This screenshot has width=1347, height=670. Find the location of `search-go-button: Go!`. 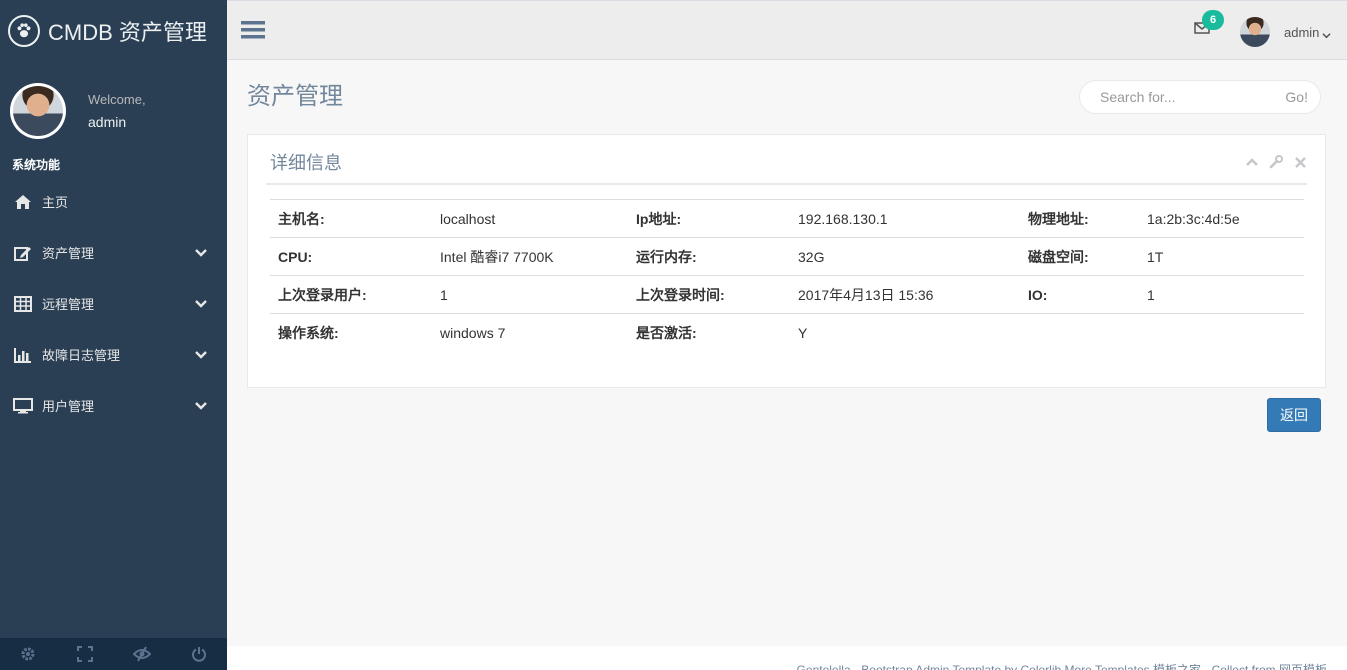

search-go-button: Go! is located at coordinates (1302, 97).